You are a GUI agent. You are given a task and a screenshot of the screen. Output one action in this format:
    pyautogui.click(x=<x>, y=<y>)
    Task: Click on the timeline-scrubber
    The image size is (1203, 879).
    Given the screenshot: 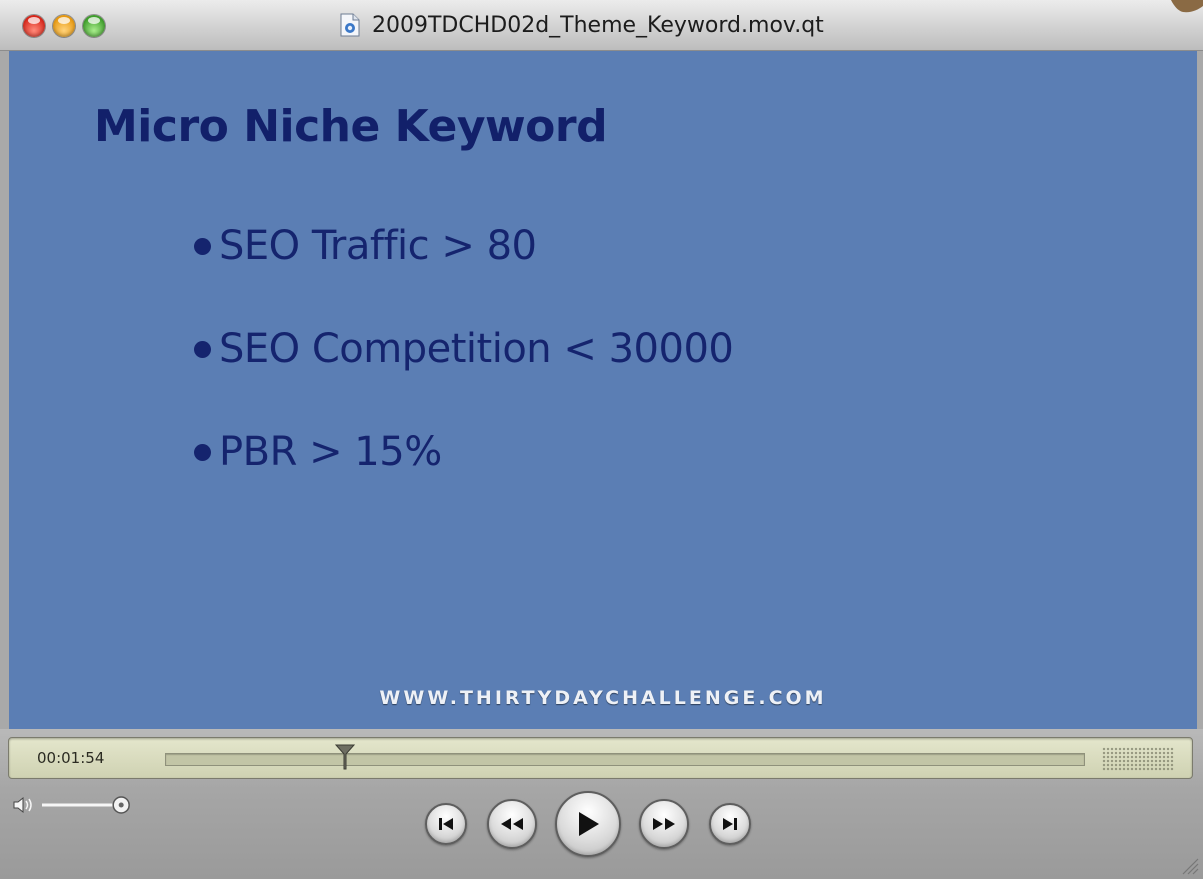 What is the action you would take?
    pyautogui.click(x=625, y=759)
    